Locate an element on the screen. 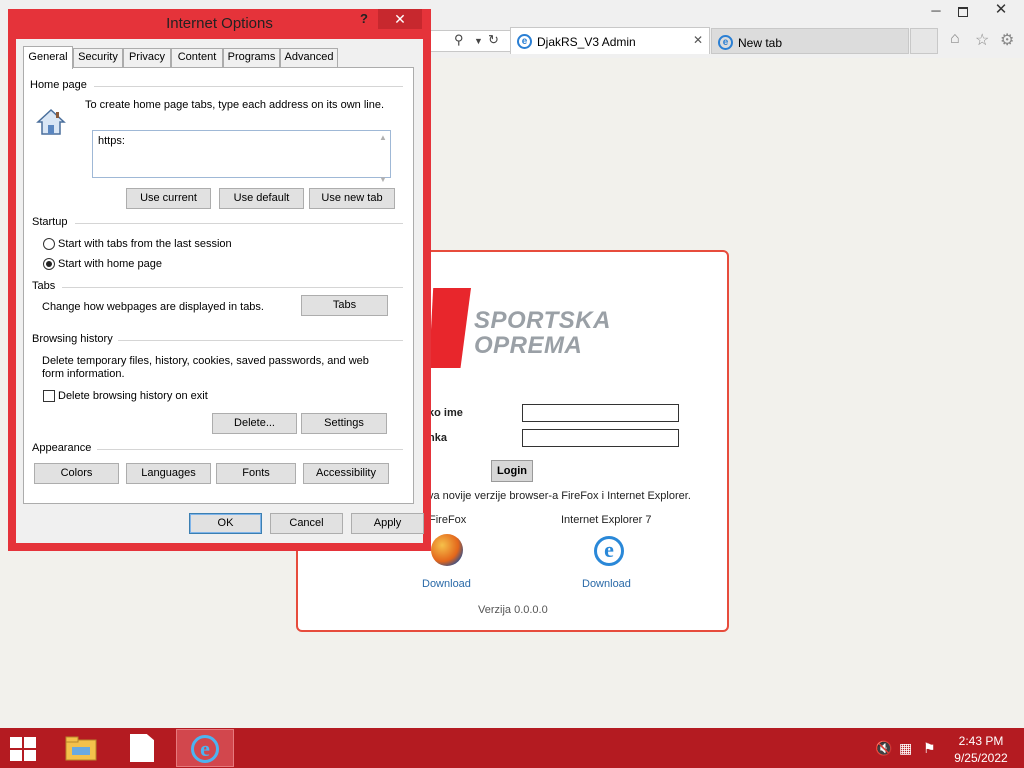 This screenshot has width=1024, height=768. refresh-icon: ↻ is located at coordinates (493, 40).